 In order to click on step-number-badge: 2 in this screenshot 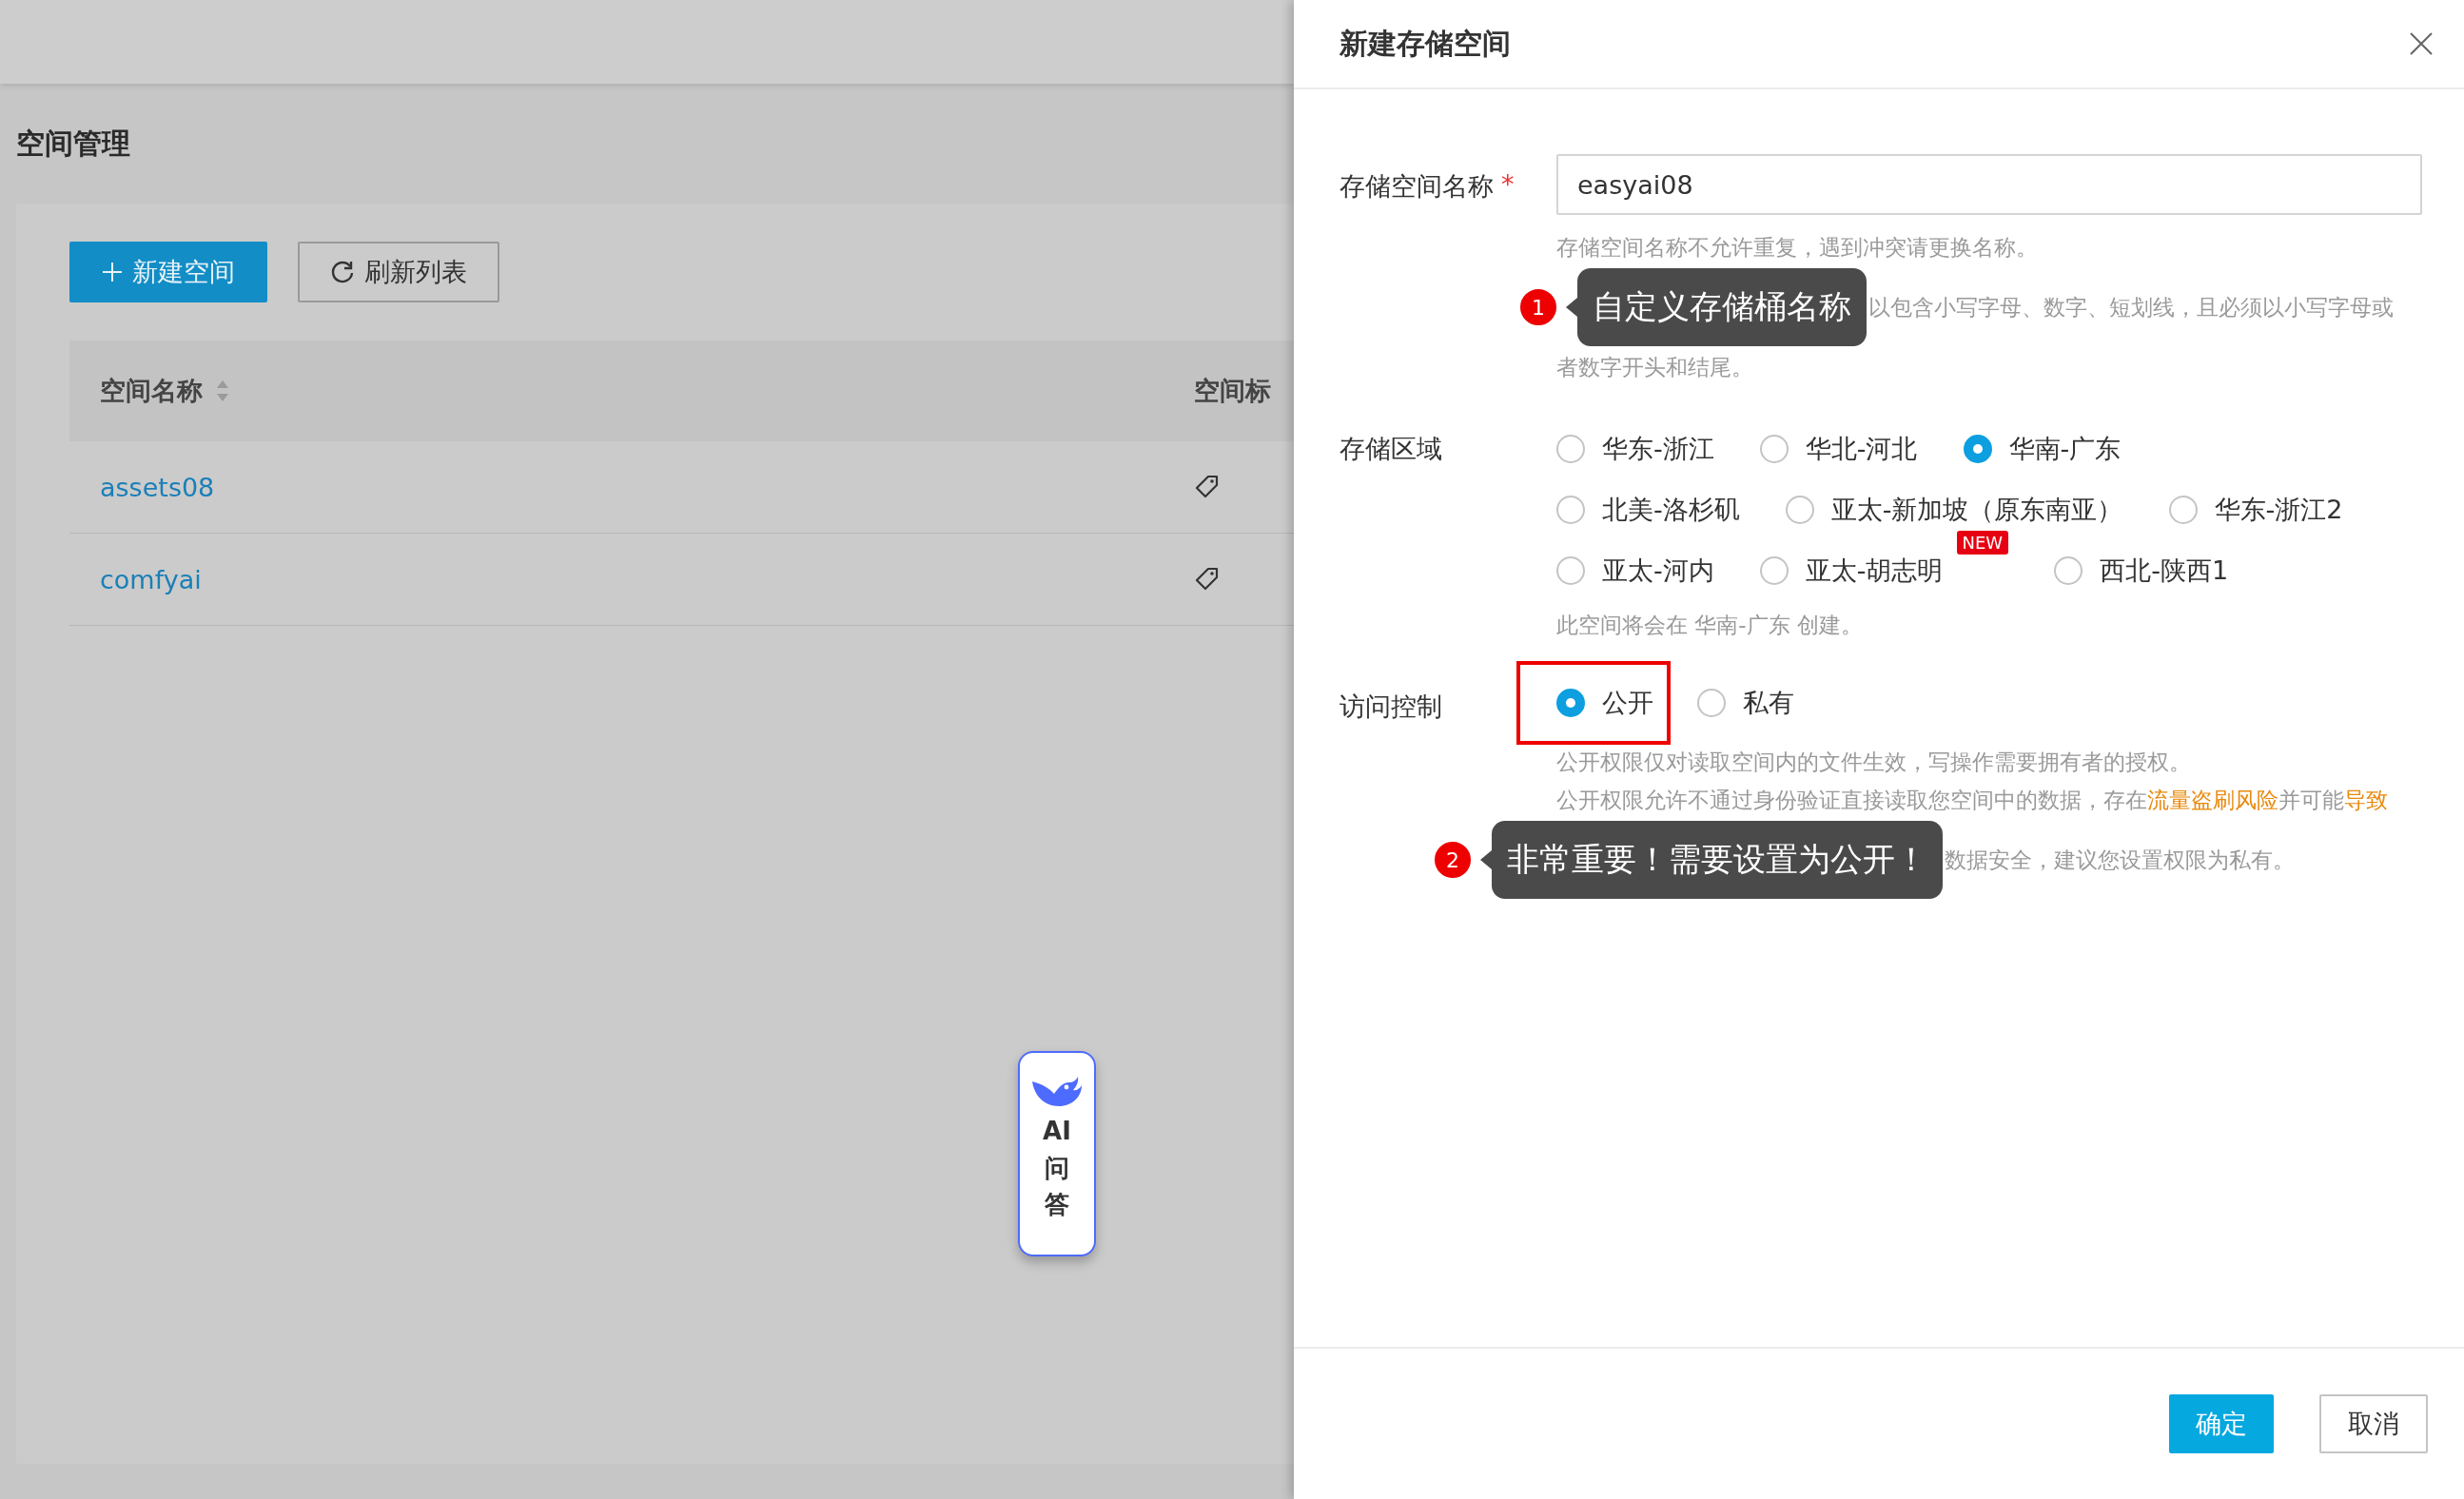, I will do `click(1453, 860)`.